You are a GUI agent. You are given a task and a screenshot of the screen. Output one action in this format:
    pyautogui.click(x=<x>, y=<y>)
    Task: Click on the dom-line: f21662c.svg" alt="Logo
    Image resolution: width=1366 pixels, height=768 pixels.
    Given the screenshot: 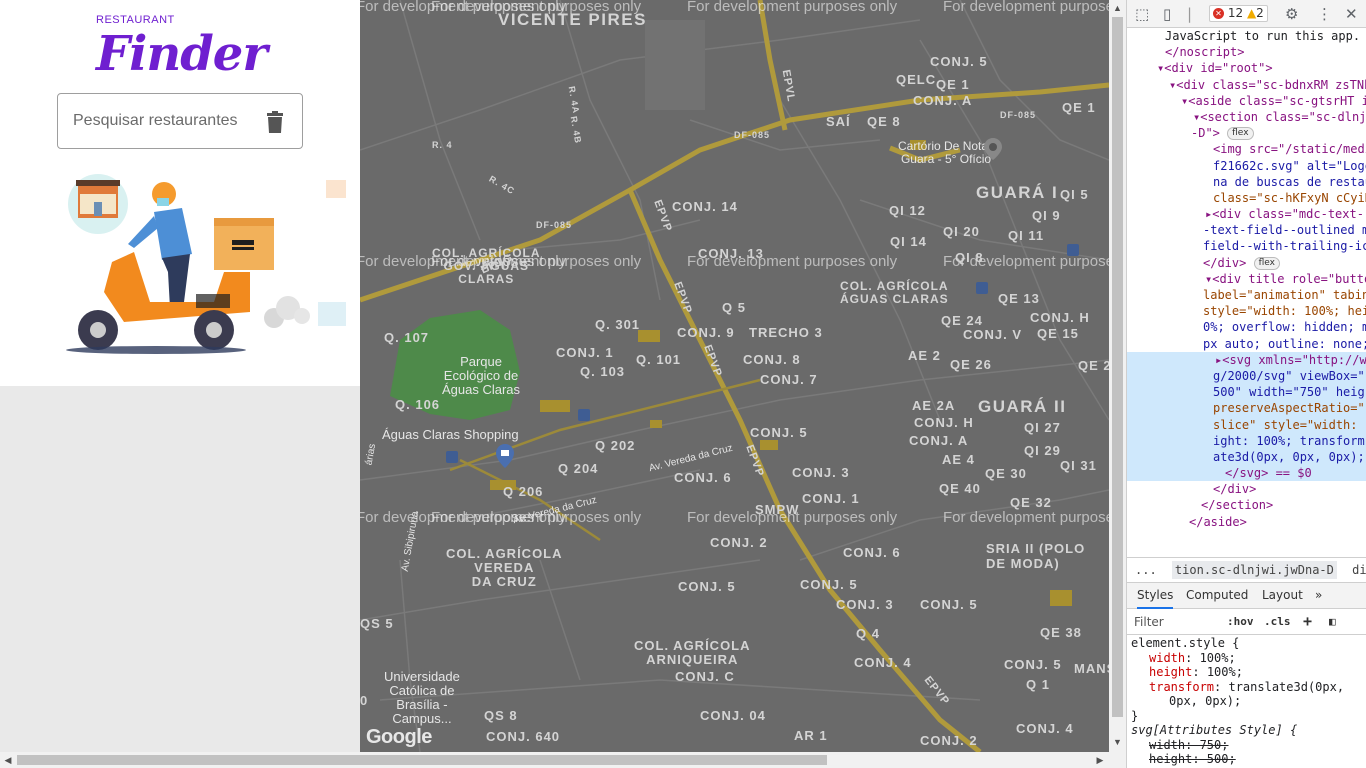 What is the action you would take?
    pyautogui.click(x=1246, y=166)
    